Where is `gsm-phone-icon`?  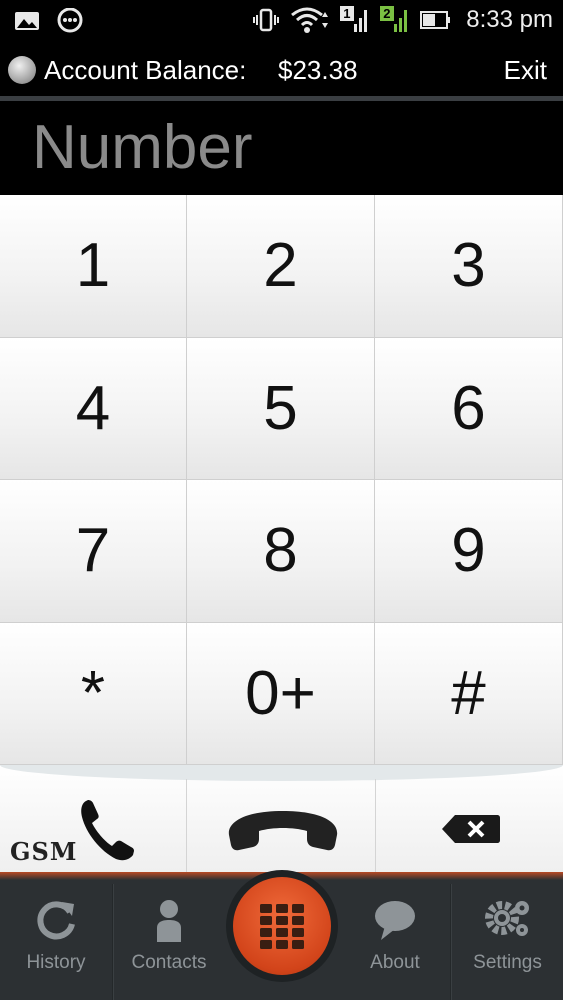 gsm-phone-icon is located at coordinates (107, 830).